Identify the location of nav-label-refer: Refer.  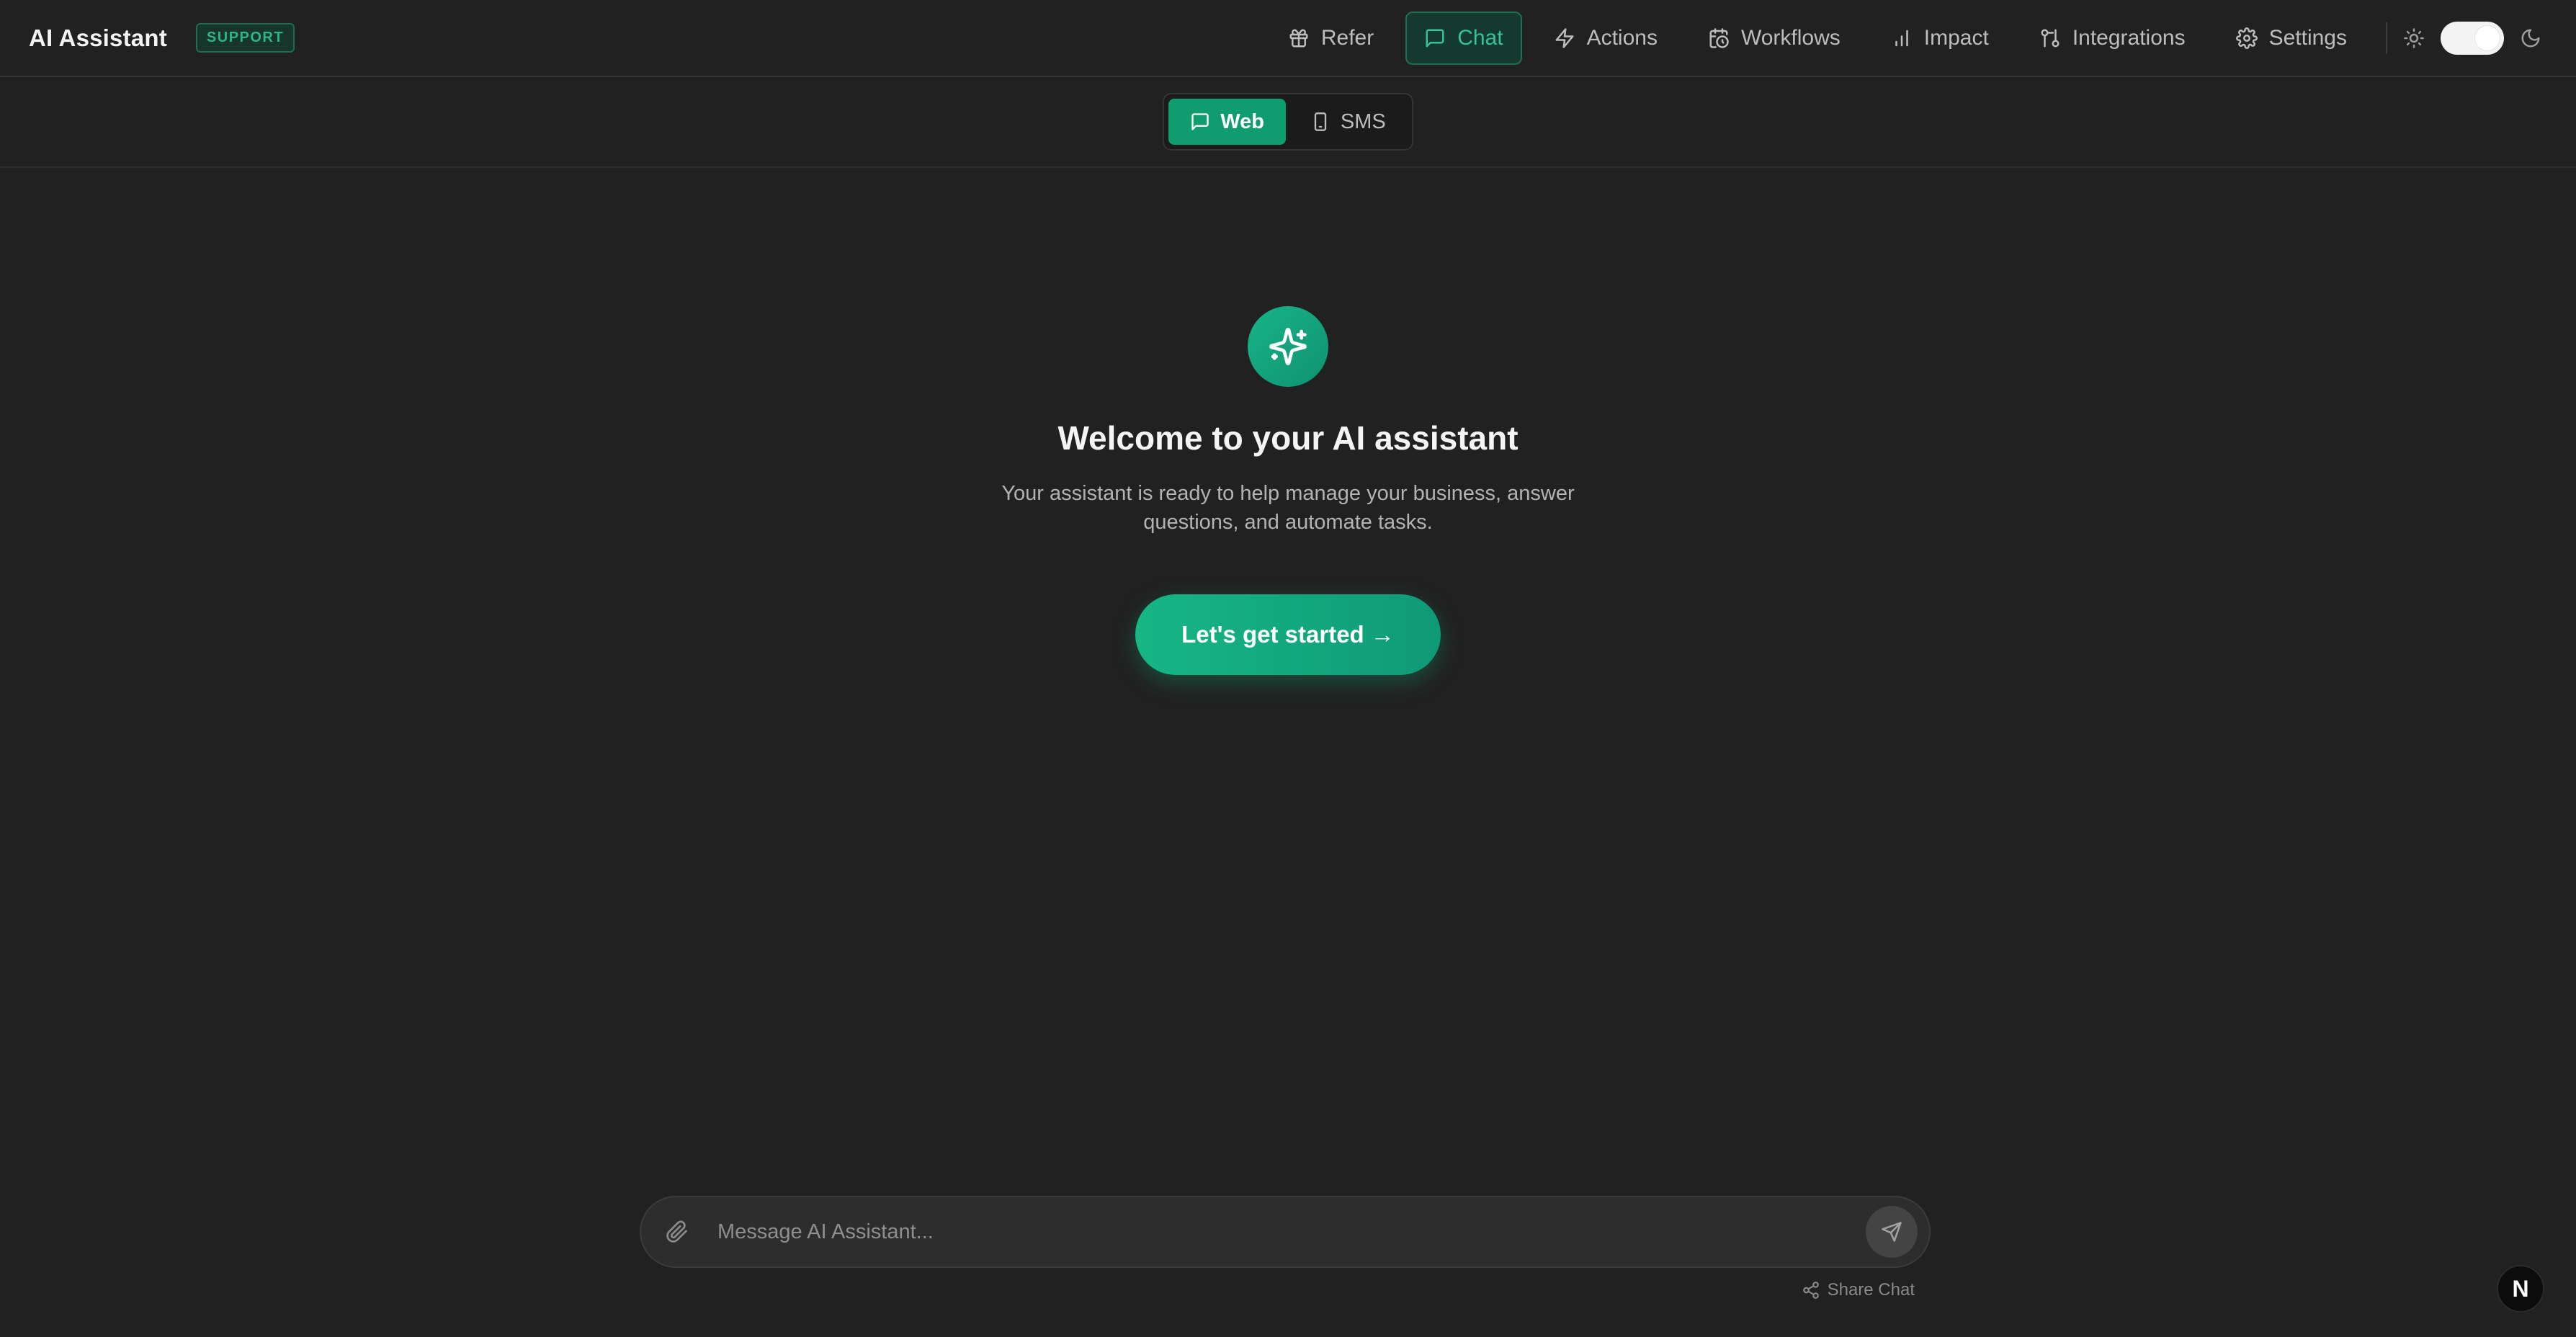
(1347, 37).